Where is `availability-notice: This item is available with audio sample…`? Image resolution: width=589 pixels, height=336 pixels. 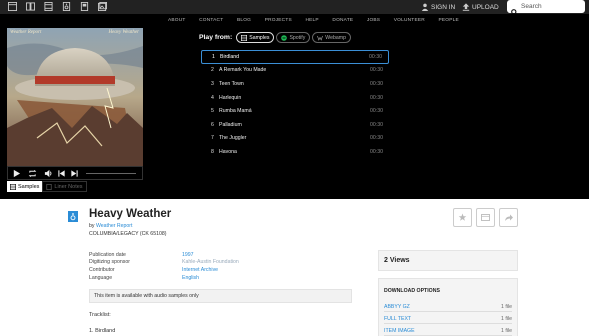
availability-notice: This item is available with audio sample… is located at coordinates (220, 296).